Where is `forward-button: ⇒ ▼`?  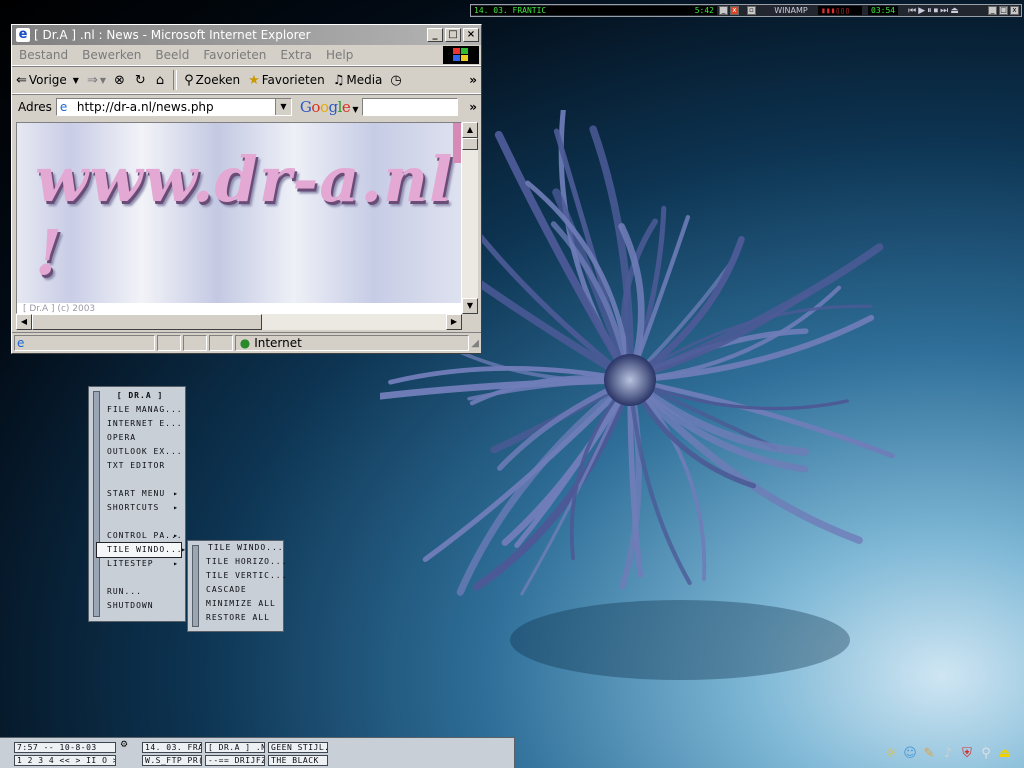 forward-button: ⇒ ▼ is located at coordinates (96, 80).